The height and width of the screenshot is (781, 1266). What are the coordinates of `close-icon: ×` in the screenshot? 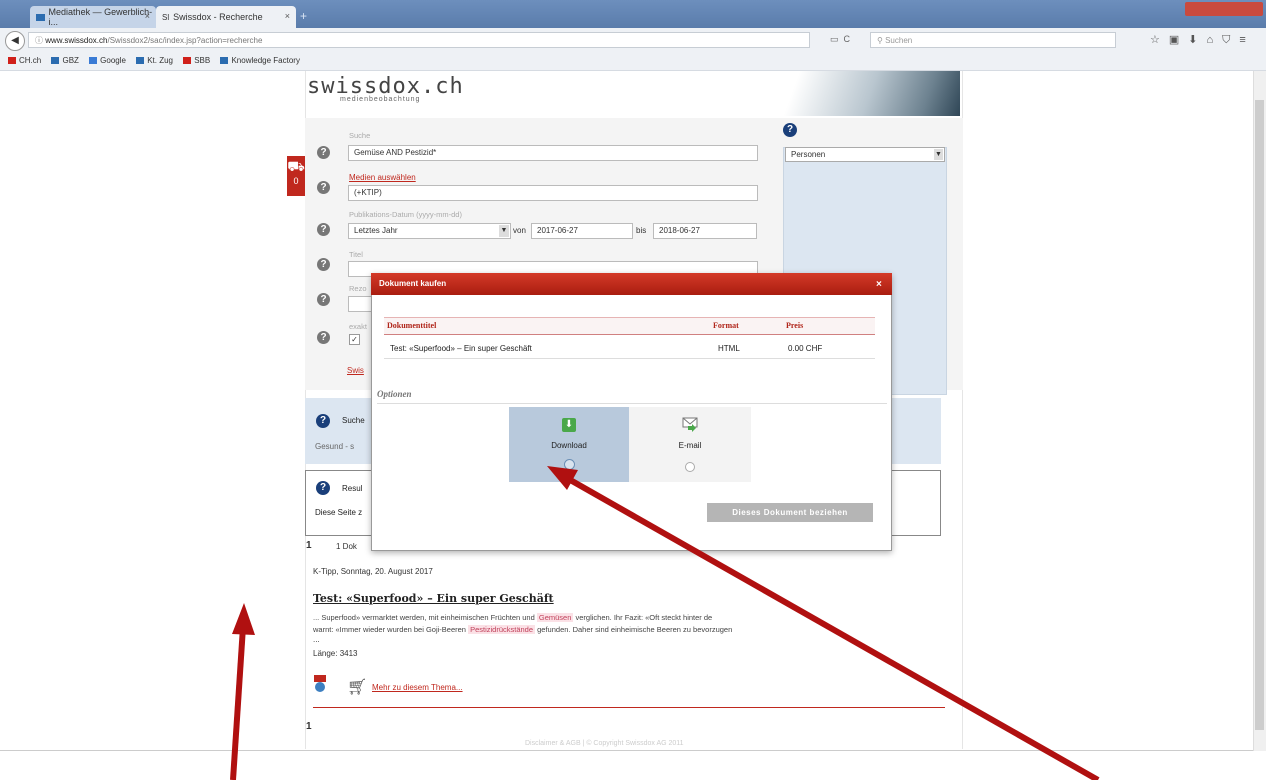 It's located at (879, 284).